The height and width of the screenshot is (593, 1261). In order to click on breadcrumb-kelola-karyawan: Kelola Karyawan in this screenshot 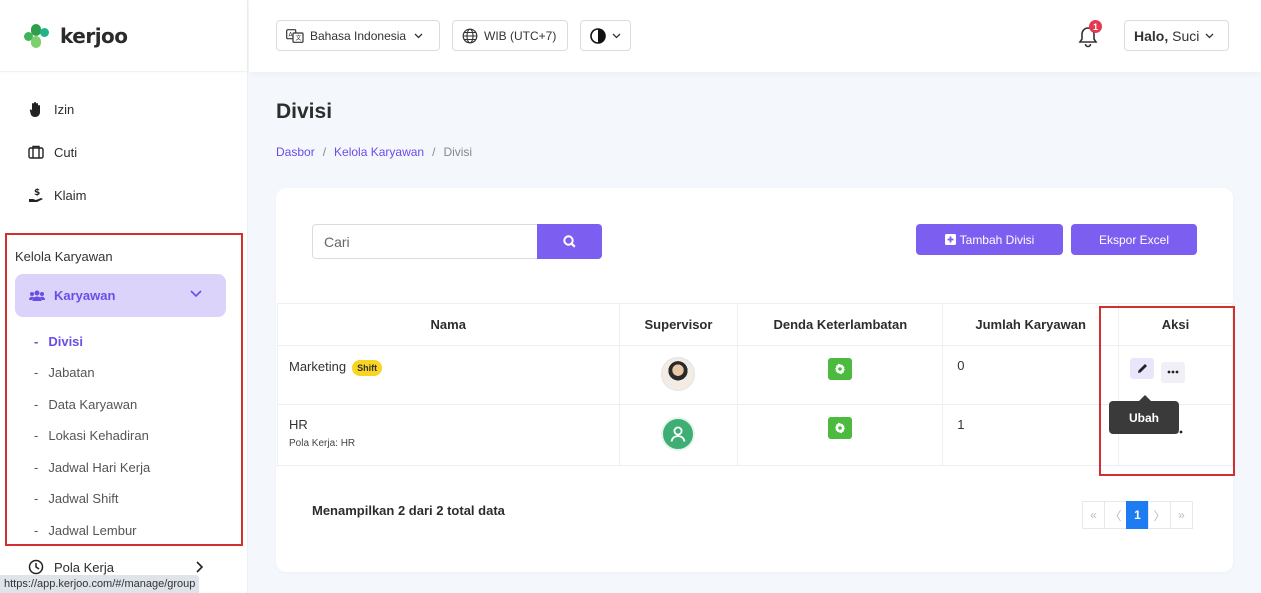, I will do `click(379, 152)`.